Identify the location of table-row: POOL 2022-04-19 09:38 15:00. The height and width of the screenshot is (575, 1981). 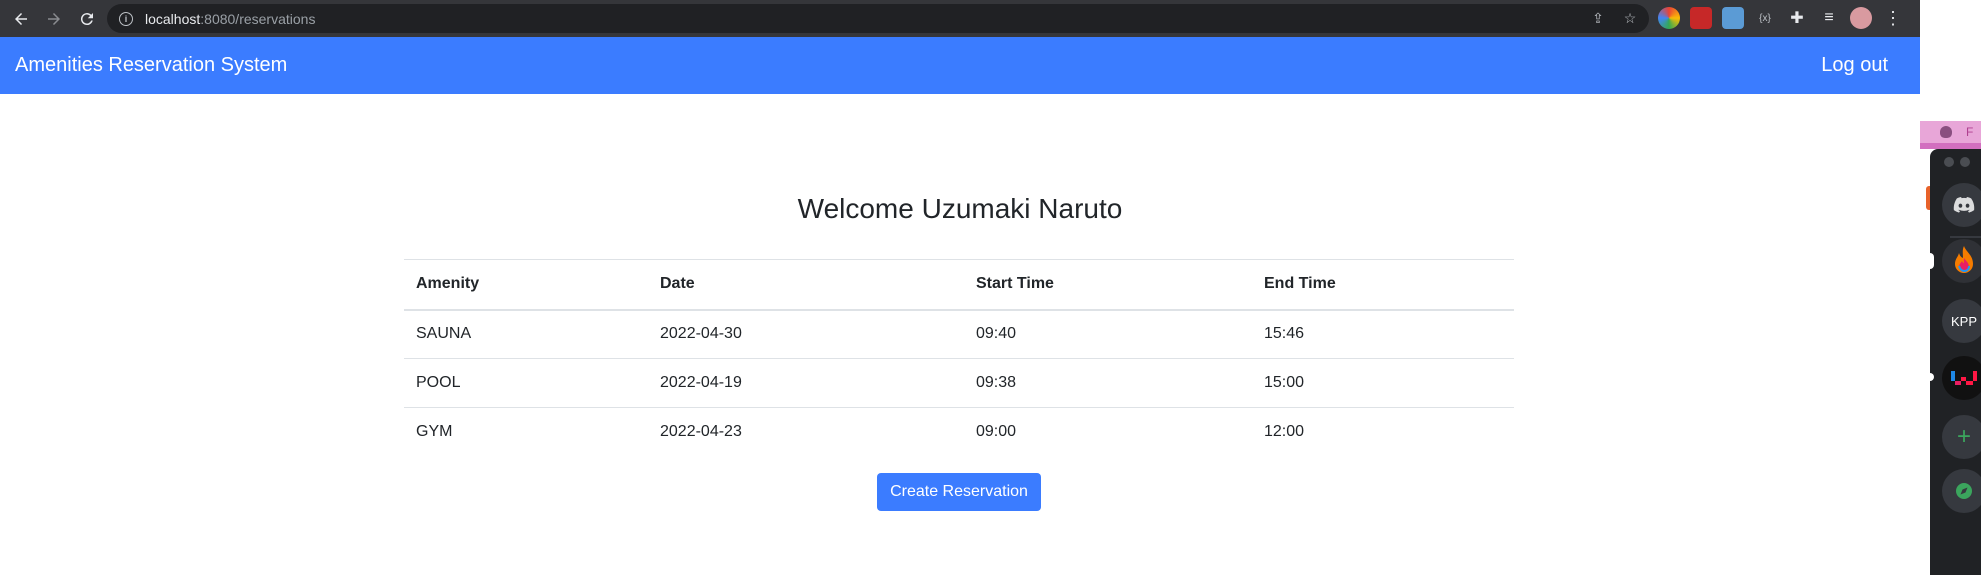
(959, 383).